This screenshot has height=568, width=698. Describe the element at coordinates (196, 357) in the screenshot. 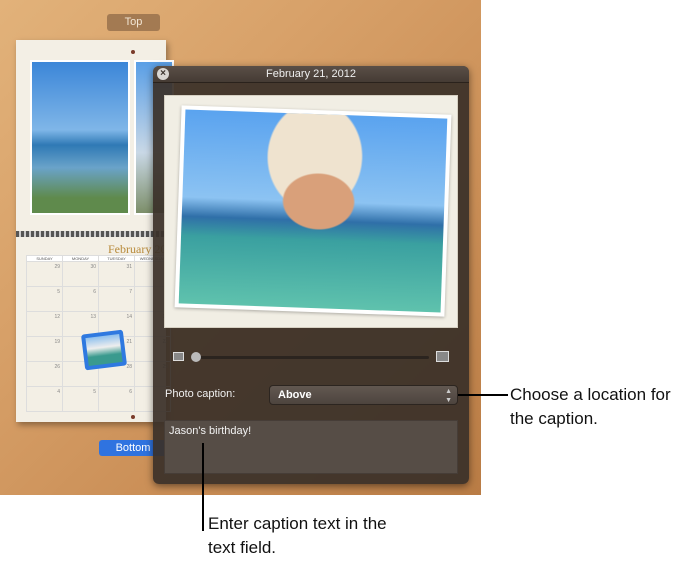

I see `slider-knob` at that location.